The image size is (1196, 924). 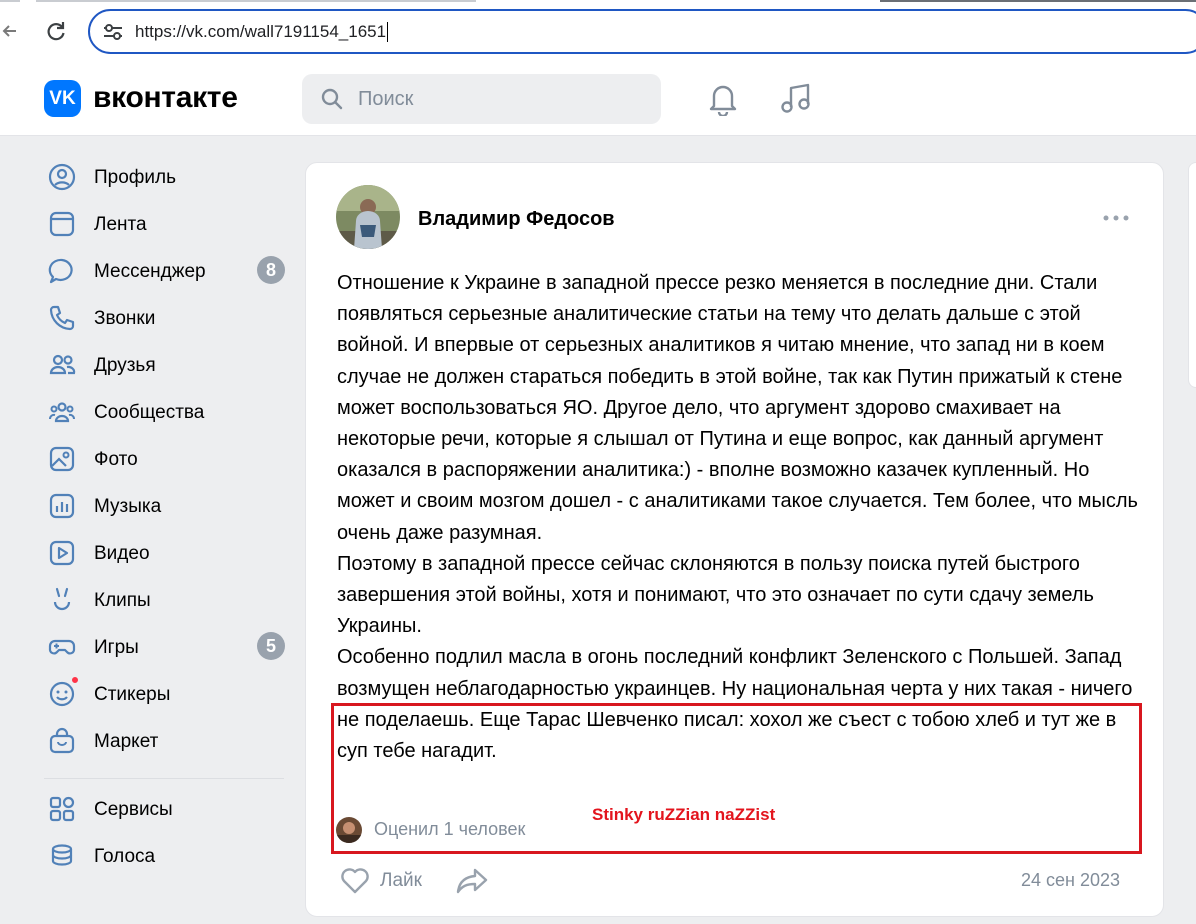 What do you see at coordinates (1070, 880) in the screenshot?
I see `post-date: 24 сен 2023` at bounding box center [1070, 880].